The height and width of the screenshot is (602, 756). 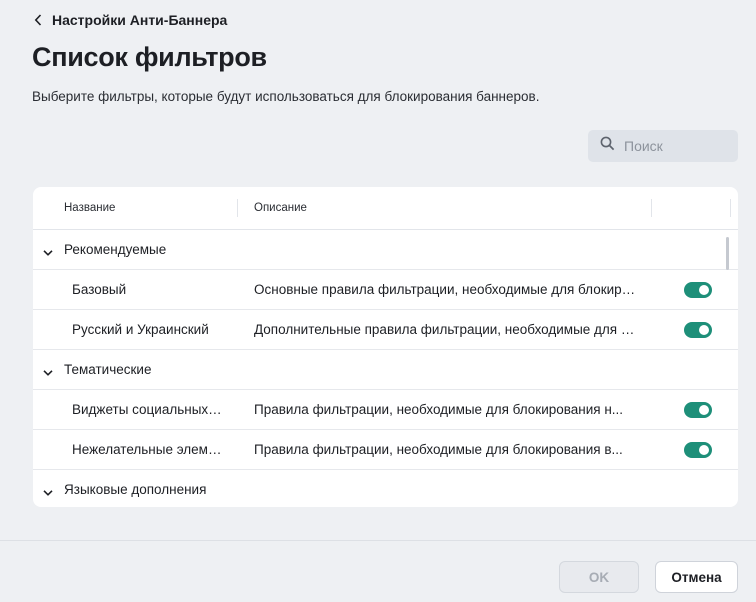 I want to click on group-row: Рекомендуемые, so click(x=385, y=250).